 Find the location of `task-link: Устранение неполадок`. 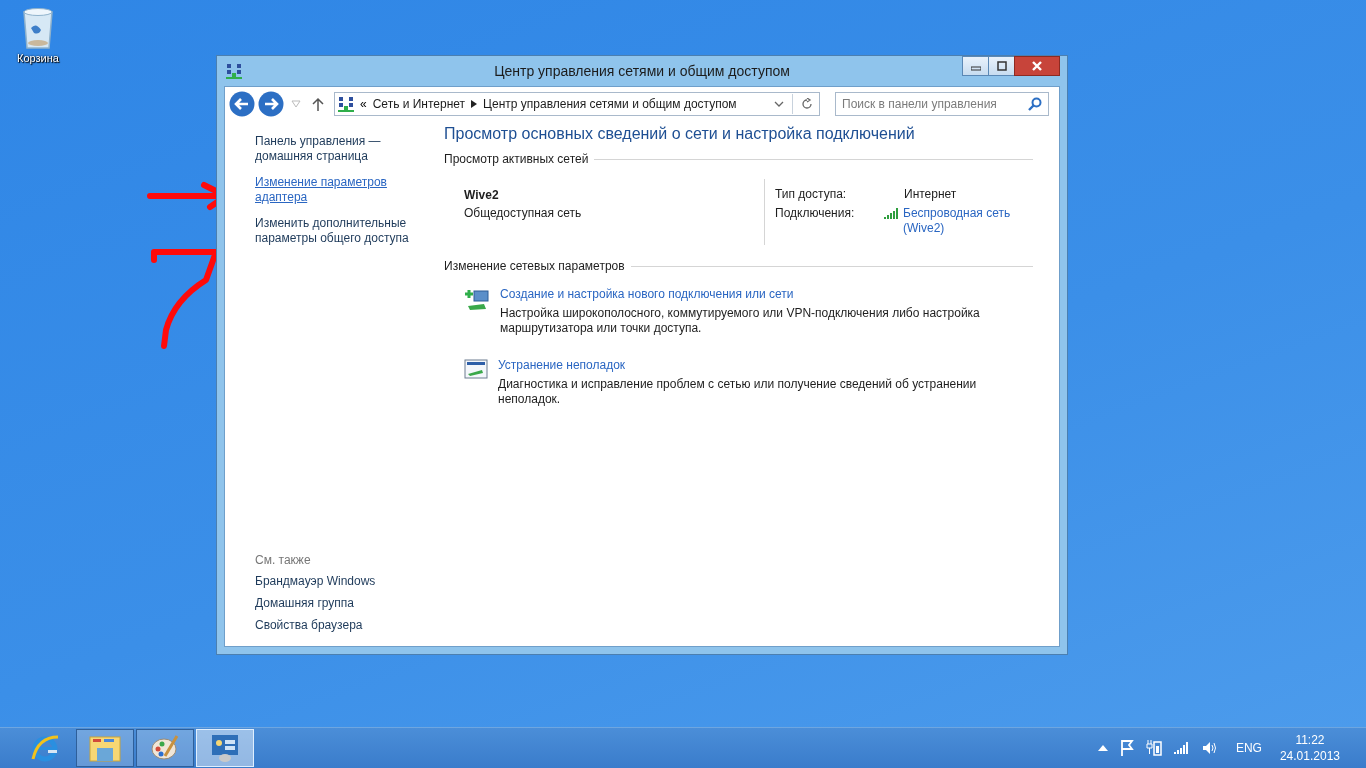

task-link: Устранение неполадок is located at coordinates (753, 365).